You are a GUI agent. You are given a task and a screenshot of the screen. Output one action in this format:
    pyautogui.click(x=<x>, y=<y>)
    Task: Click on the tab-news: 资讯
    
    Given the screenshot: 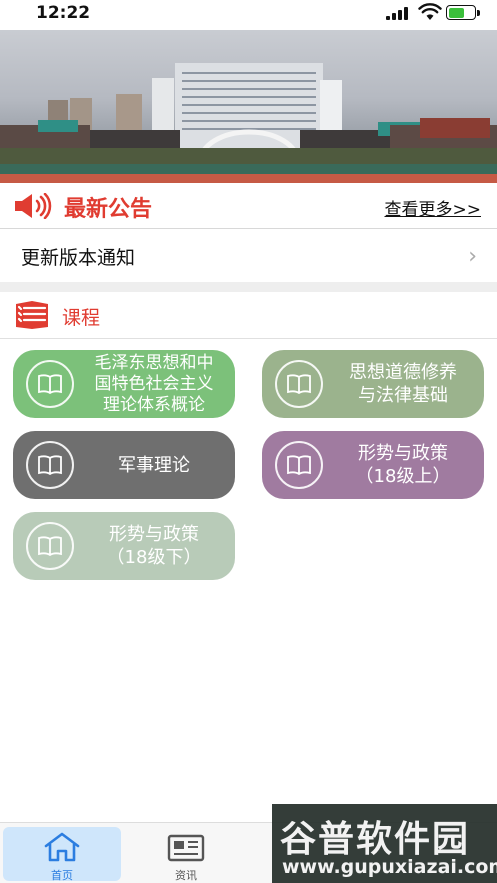 What is the action you would take?
    pyautogui.click(x=186, y=854)
    